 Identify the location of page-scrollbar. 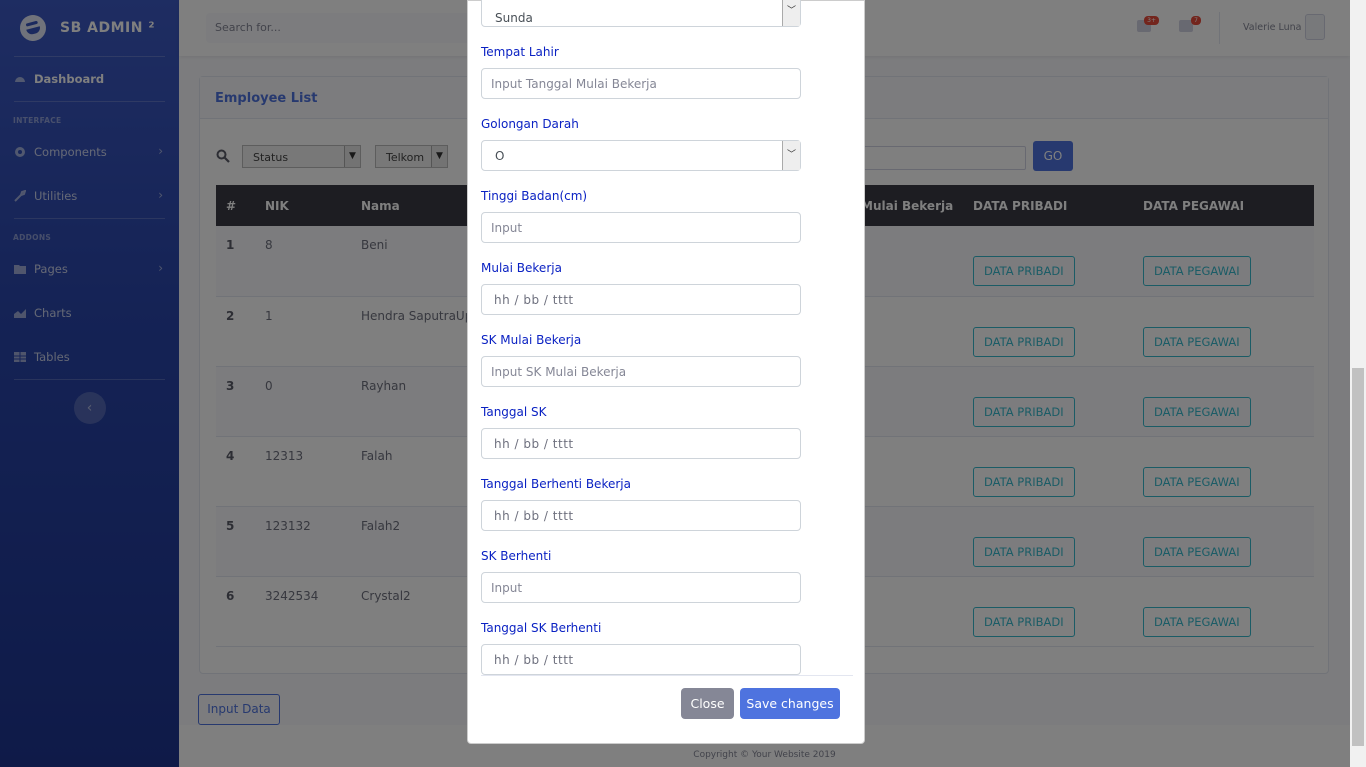
(1358, 383).